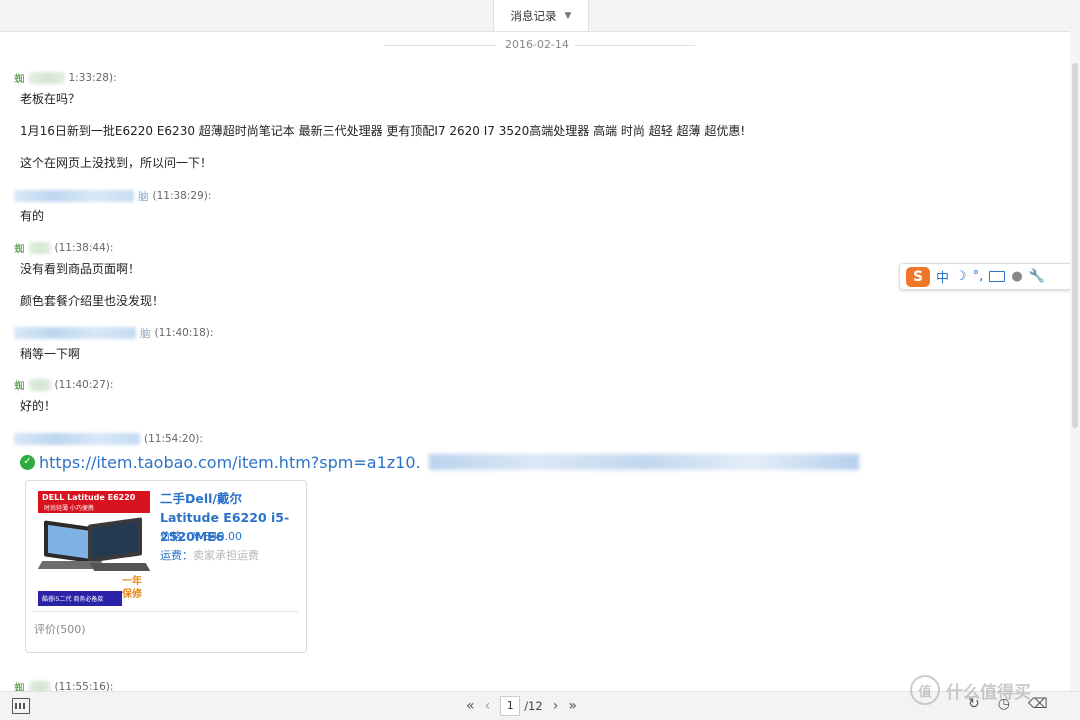  Describe the element at coordinates (50, 354) in the screenshot. I see `message-text: 稍等一下啊` at that location.